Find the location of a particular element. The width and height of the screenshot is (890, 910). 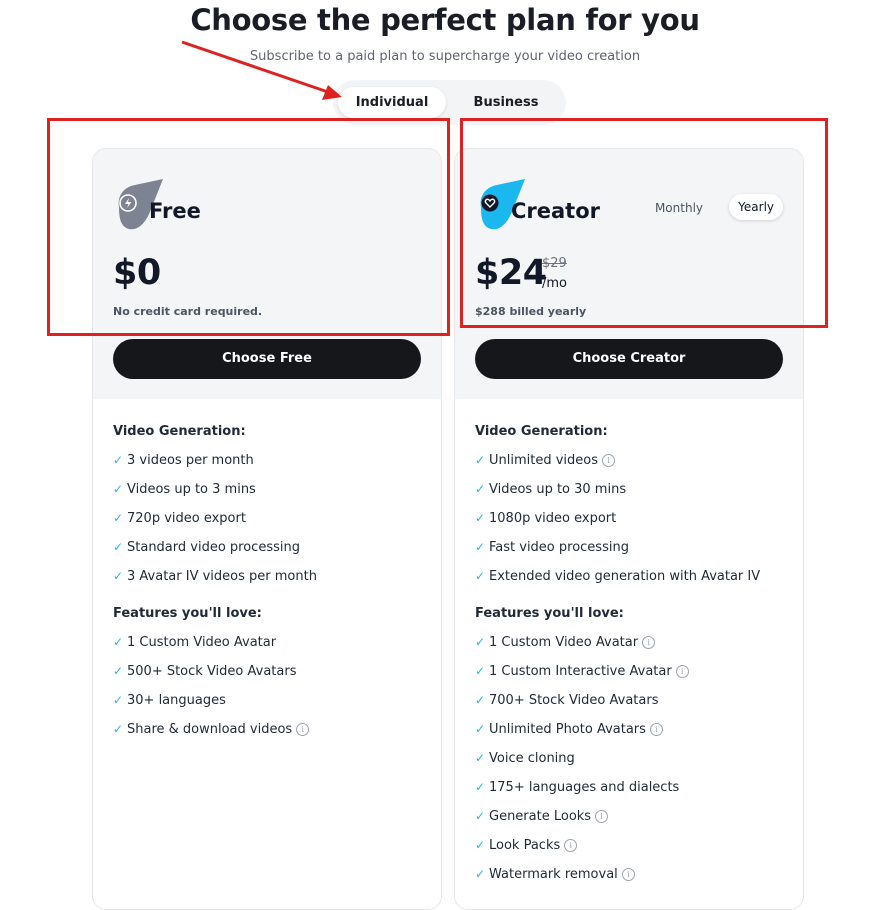

feature-label: 1080p video export is located at coordinates (553, 518).